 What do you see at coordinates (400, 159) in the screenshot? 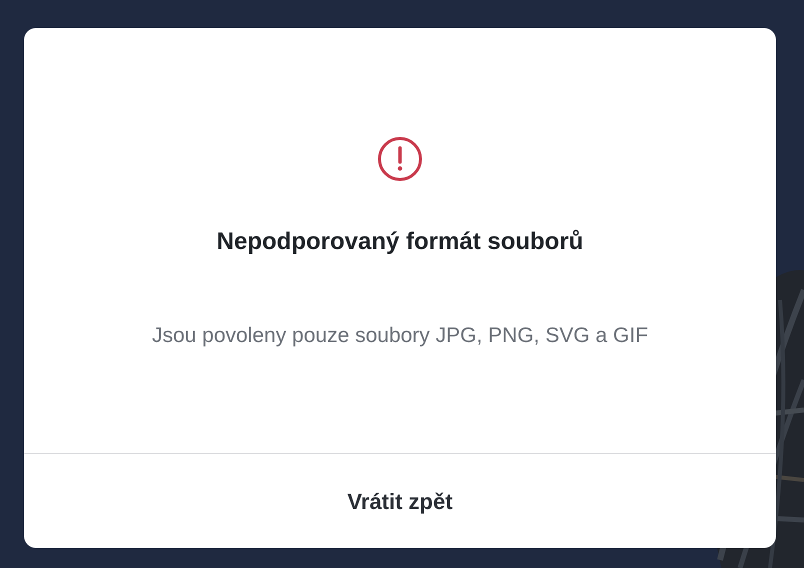
I see `exclamation-icon` at bounding box center [400, 159].